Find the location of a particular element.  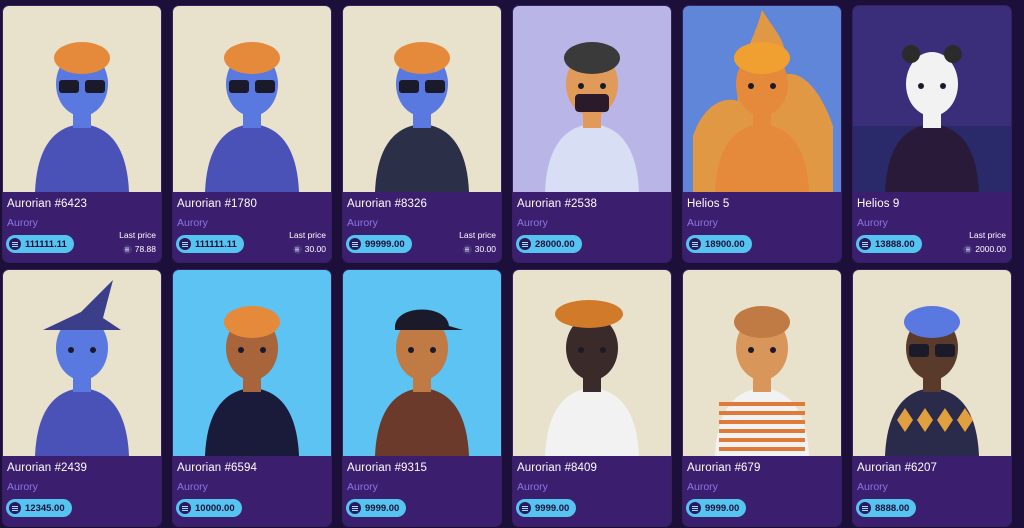

price-badge: 12345.00 is located at coordinates (39, 508).